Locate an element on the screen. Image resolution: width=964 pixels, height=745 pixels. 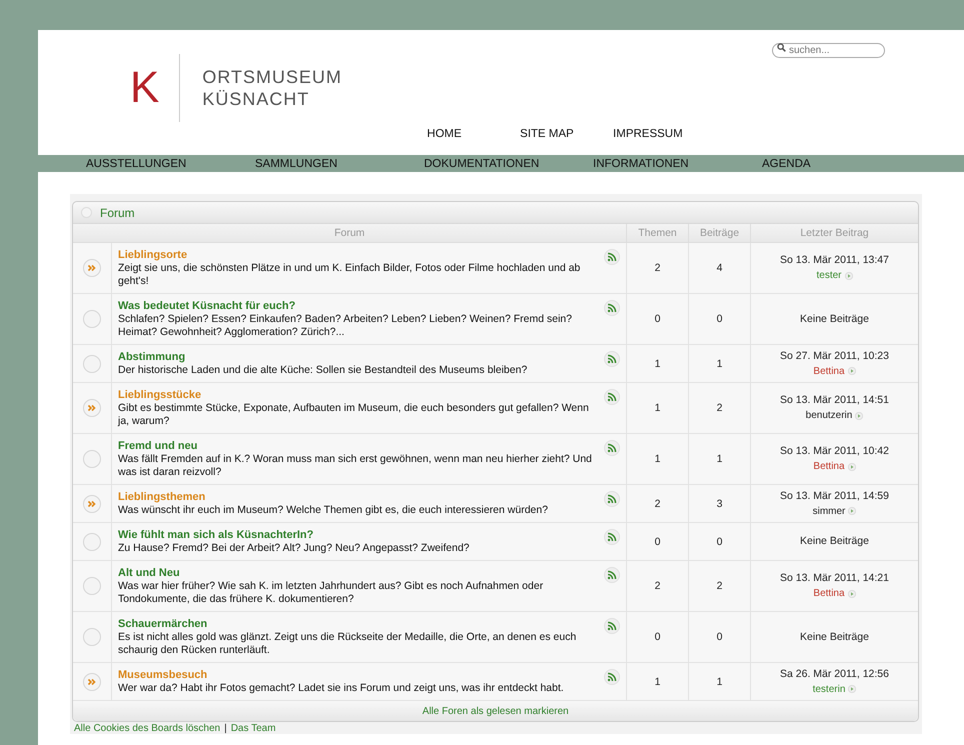
main-nav-link: AGENDA is located at coordinates (846, 164).